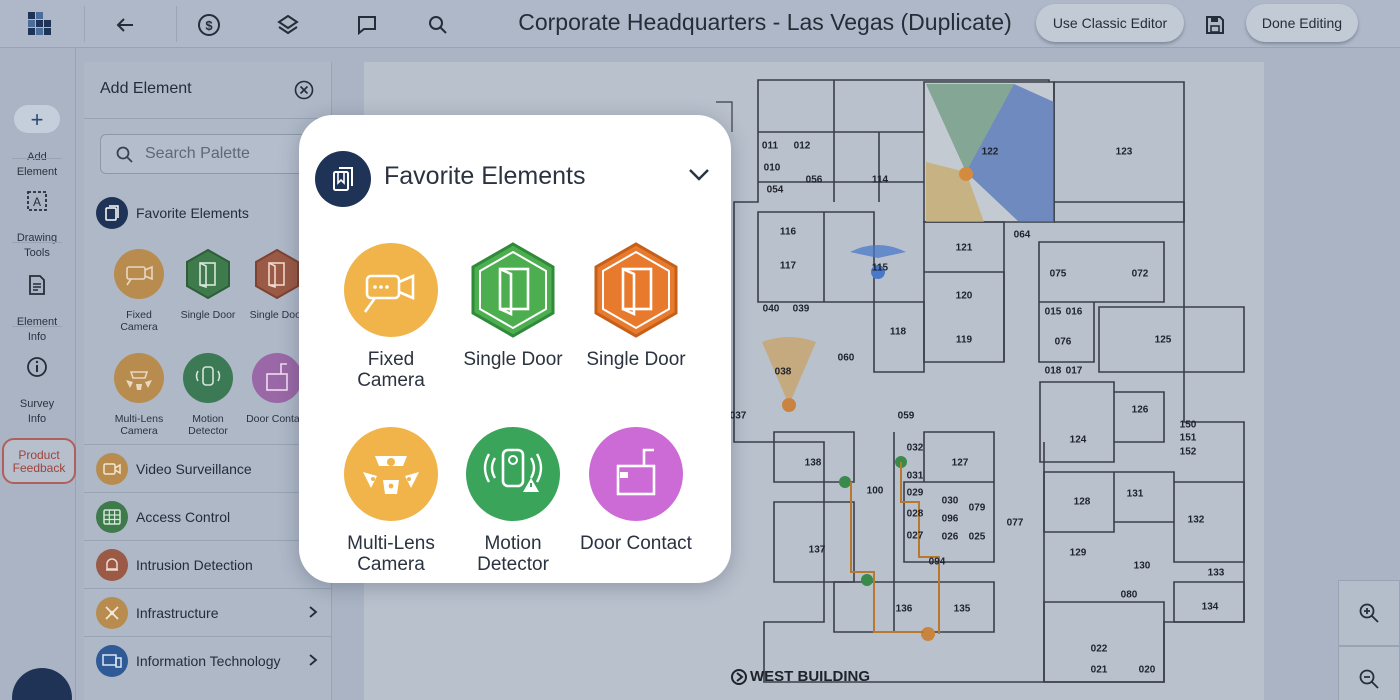 Image resolution: width=1400 pixels, height=700 pixels. I want to click on room-label: 026, so click(950, 537).